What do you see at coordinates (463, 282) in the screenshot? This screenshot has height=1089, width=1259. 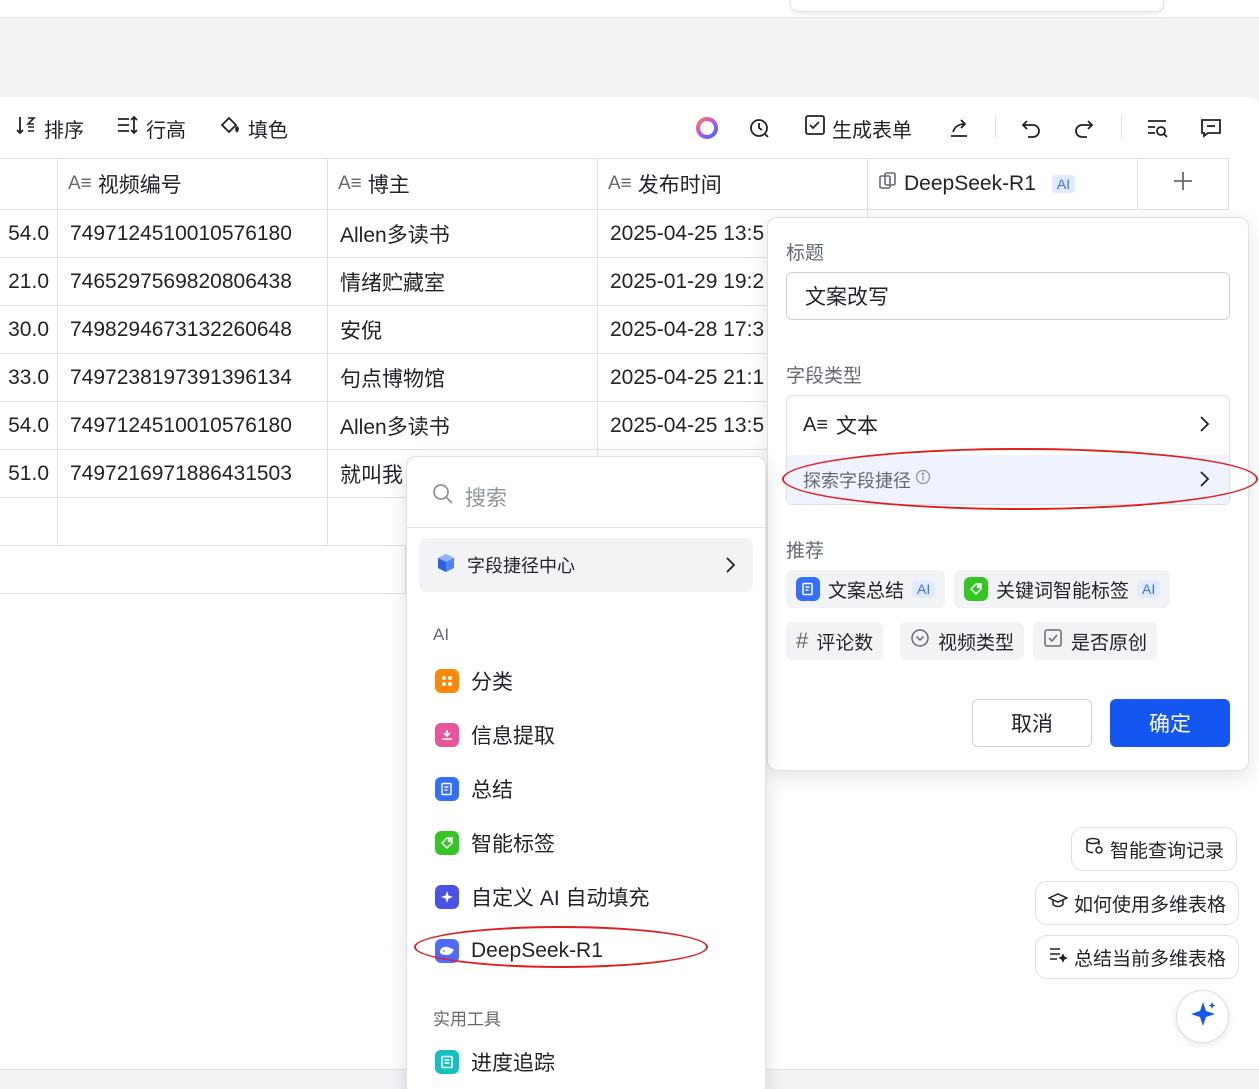 I see `table-cell-author: 情绪贮藏室` at bounding box center [463, 282].